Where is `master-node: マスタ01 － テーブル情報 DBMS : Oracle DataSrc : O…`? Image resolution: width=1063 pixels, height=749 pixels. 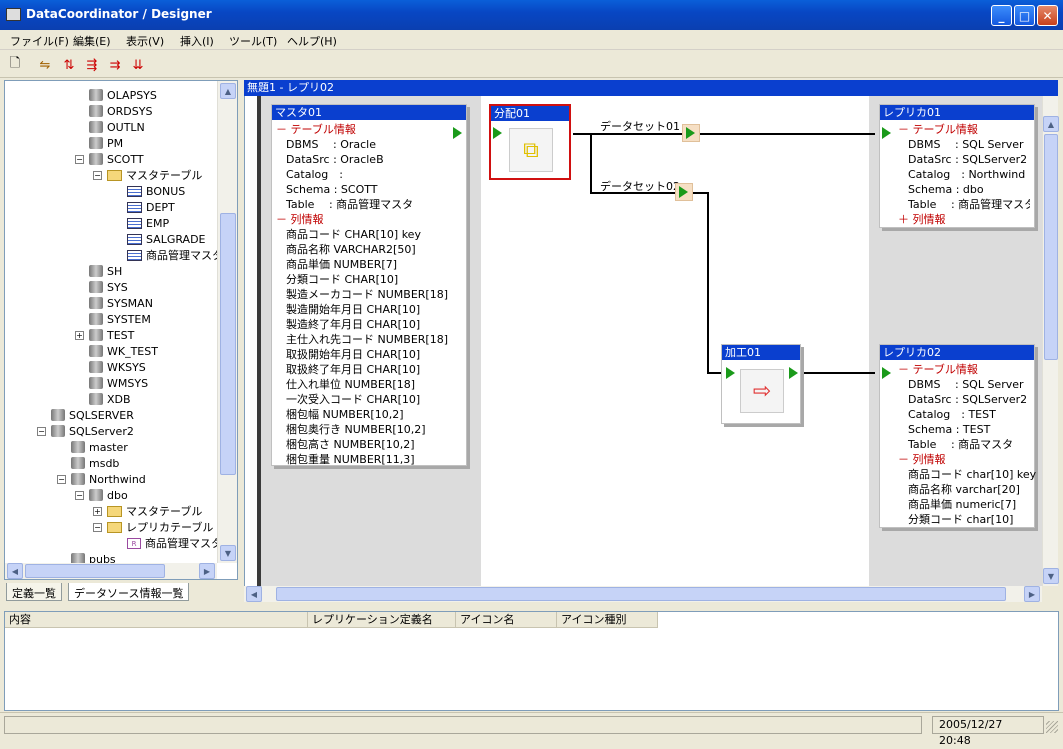
master-node: マスタ01 － テーブル情報 DBMS : Oracle DataSrc : O… is located at coordinates (369, 285).